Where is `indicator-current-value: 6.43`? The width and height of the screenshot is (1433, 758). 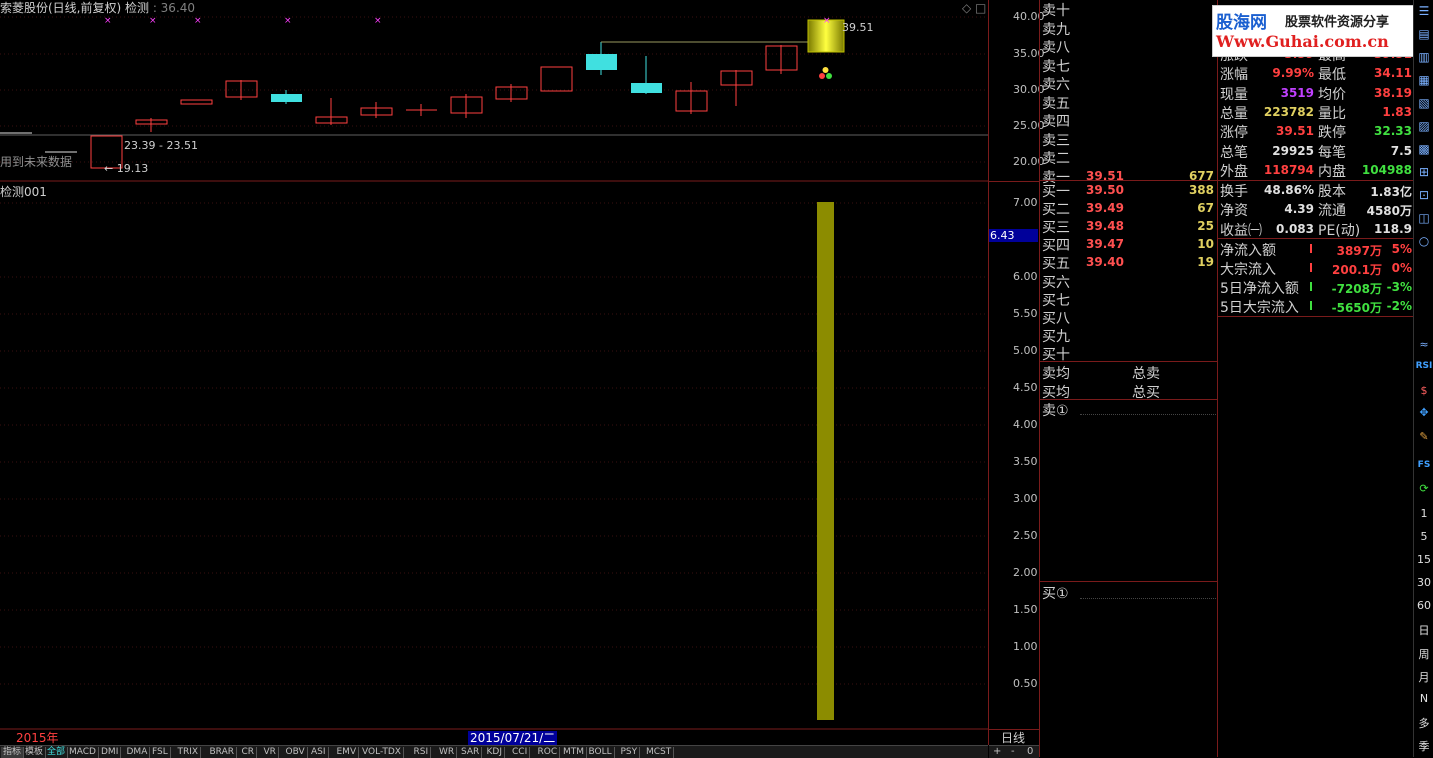 indicator-current-value: 6.43 is located at coordinates (1013, 235).